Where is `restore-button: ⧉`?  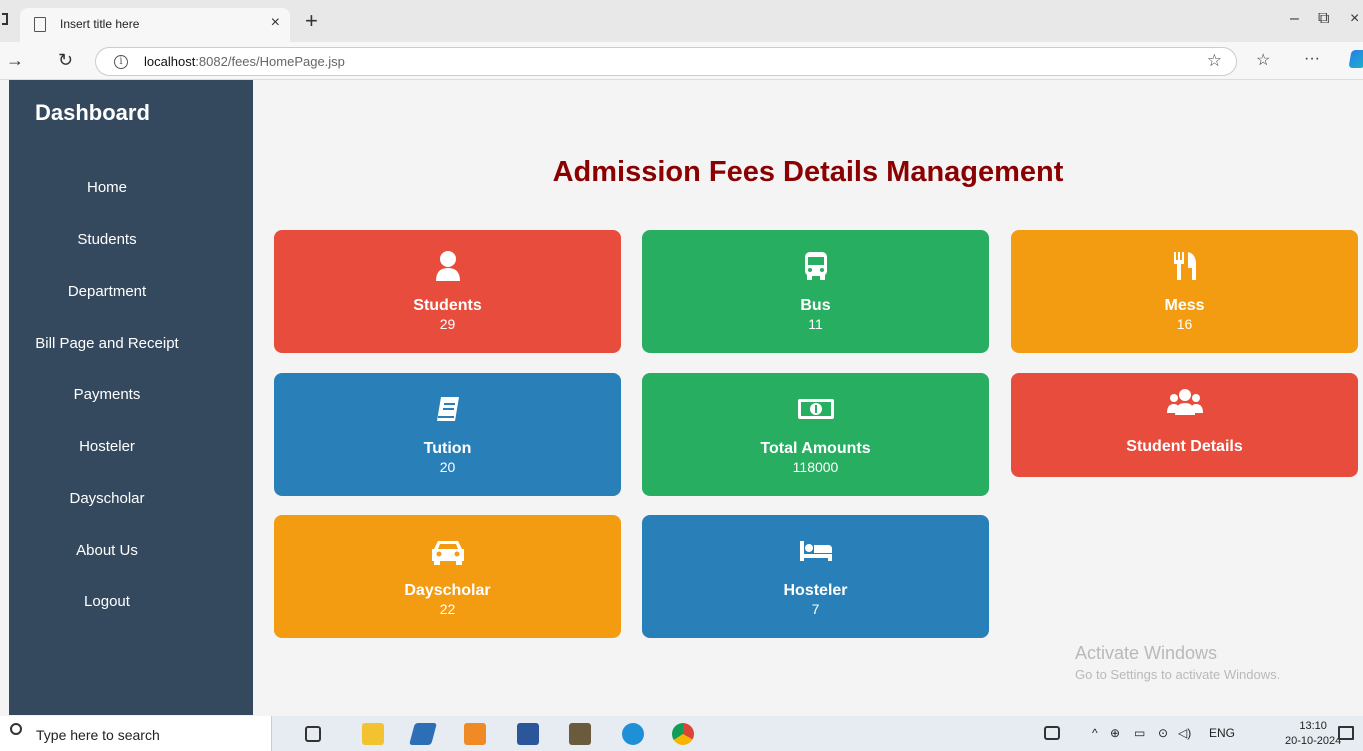 restore-button: ⧉ is located at coordinates (1323, 19).